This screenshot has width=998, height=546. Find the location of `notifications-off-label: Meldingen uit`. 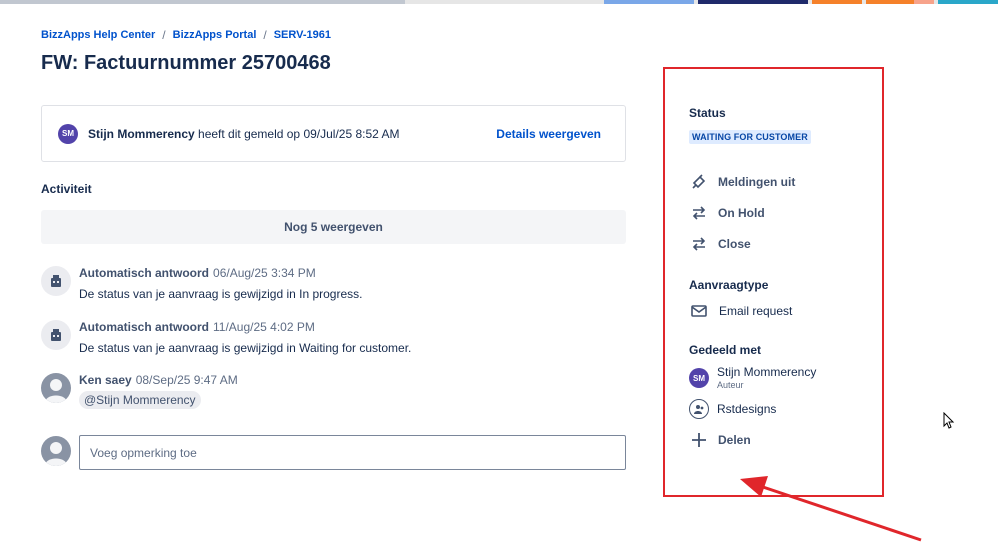

notifications-off-label: Meldingen uit is located at coordinates (757, 182).